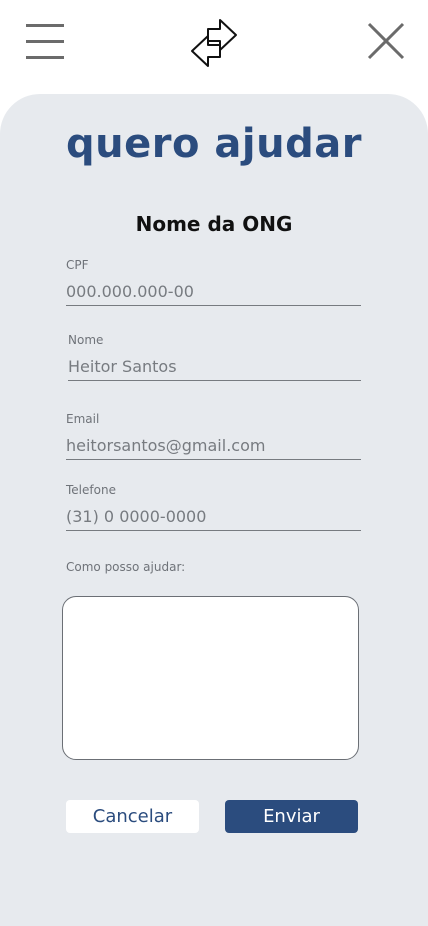  I want to click on help-textarea, so click(210, 678).